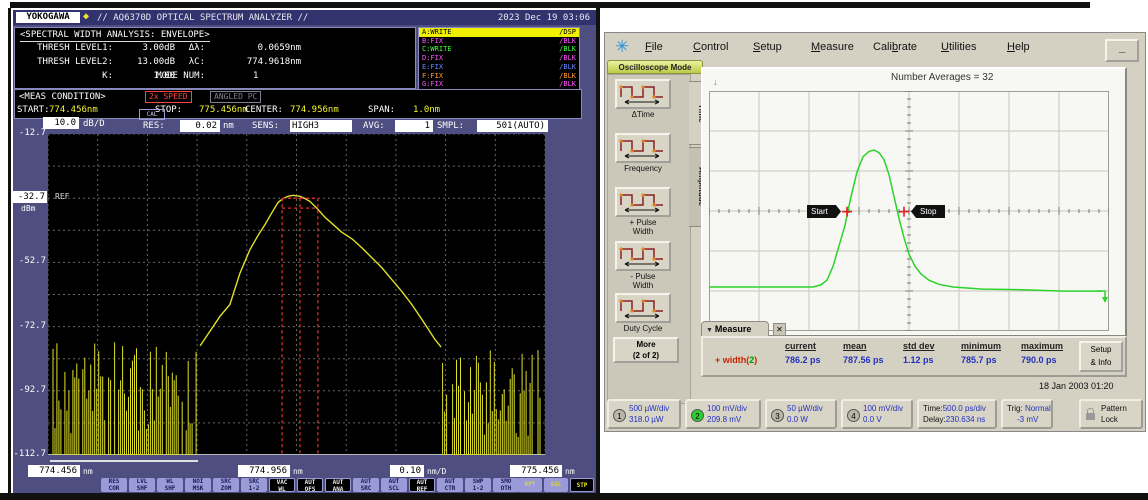 This screenshot has width=1148, height=500. I want to click on softkey-line2: 1-2, so click(254, 488).